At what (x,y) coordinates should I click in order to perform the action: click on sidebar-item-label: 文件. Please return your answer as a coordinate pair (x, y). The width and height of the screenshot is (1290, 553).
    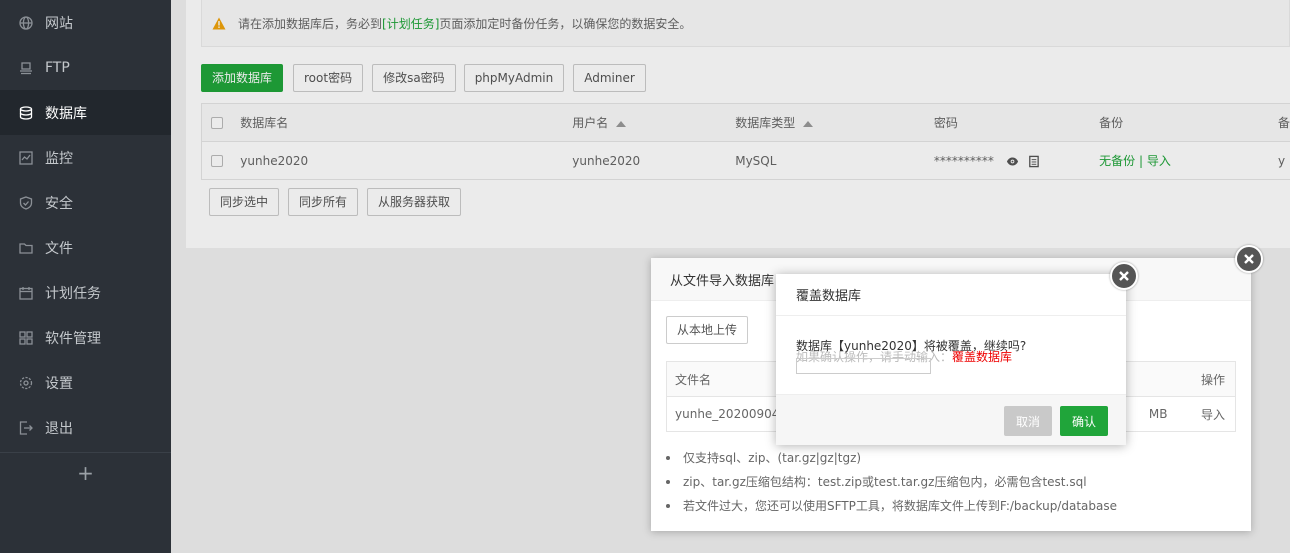
    Looking at the image, I should click on (59, 248).